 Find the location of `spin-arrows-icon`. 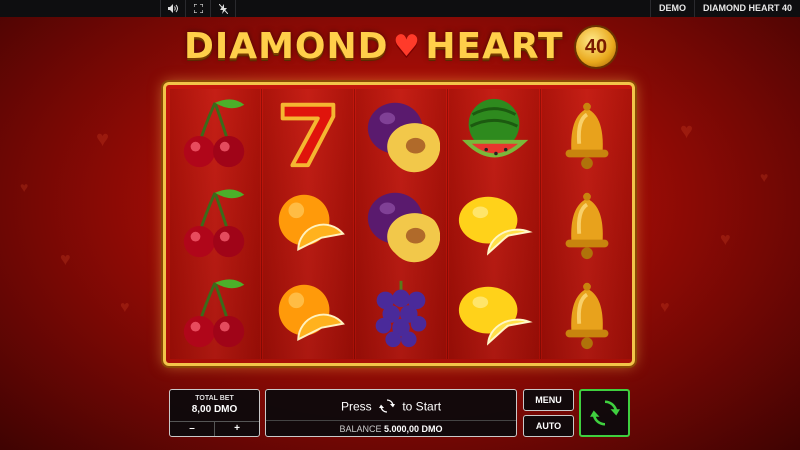

spin-arrows-icon is located at coordinates (387, 407).